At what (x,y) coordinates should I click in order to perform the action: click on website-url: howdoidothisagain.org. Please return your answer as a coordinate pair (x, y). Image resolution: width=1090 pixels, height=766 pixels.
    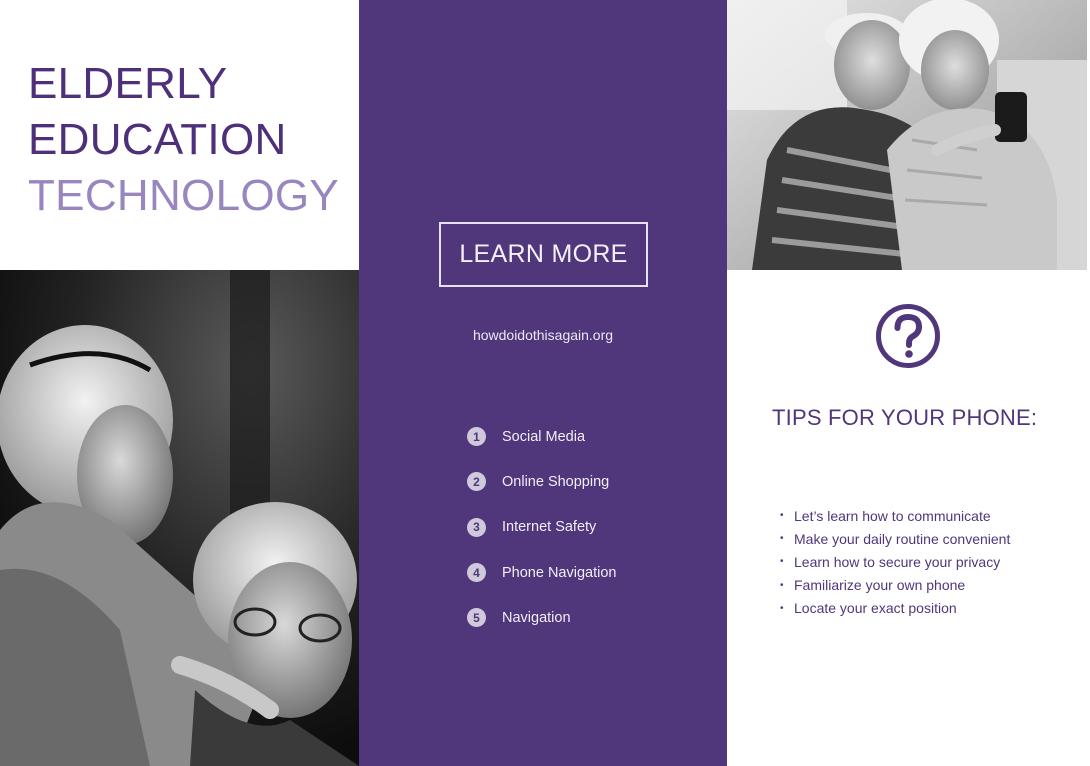
    Looking at the image, I should click on (543, 335).